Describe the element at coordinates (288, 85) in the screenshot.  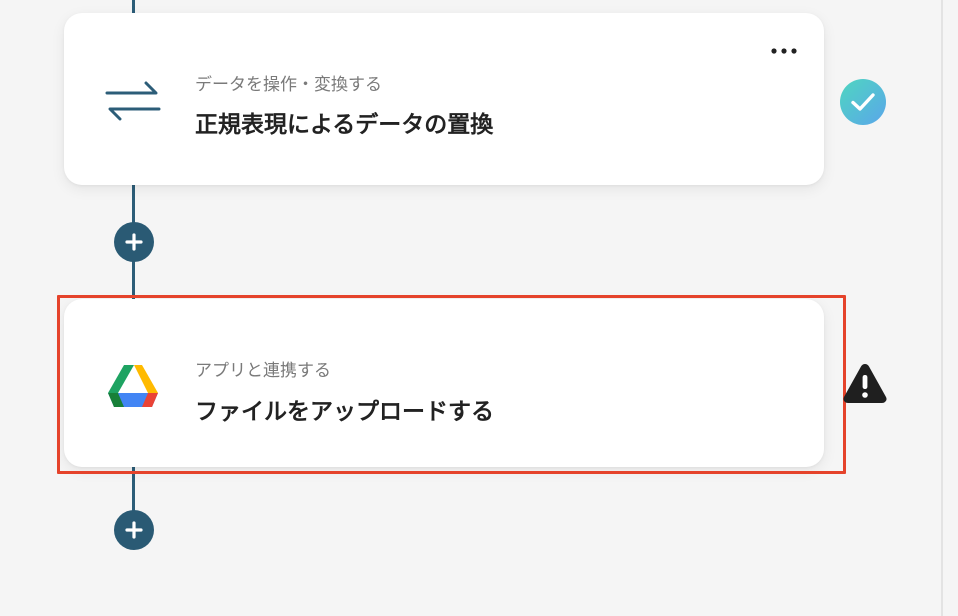
I see `step-category-label: データを操作・変換する` at that location.